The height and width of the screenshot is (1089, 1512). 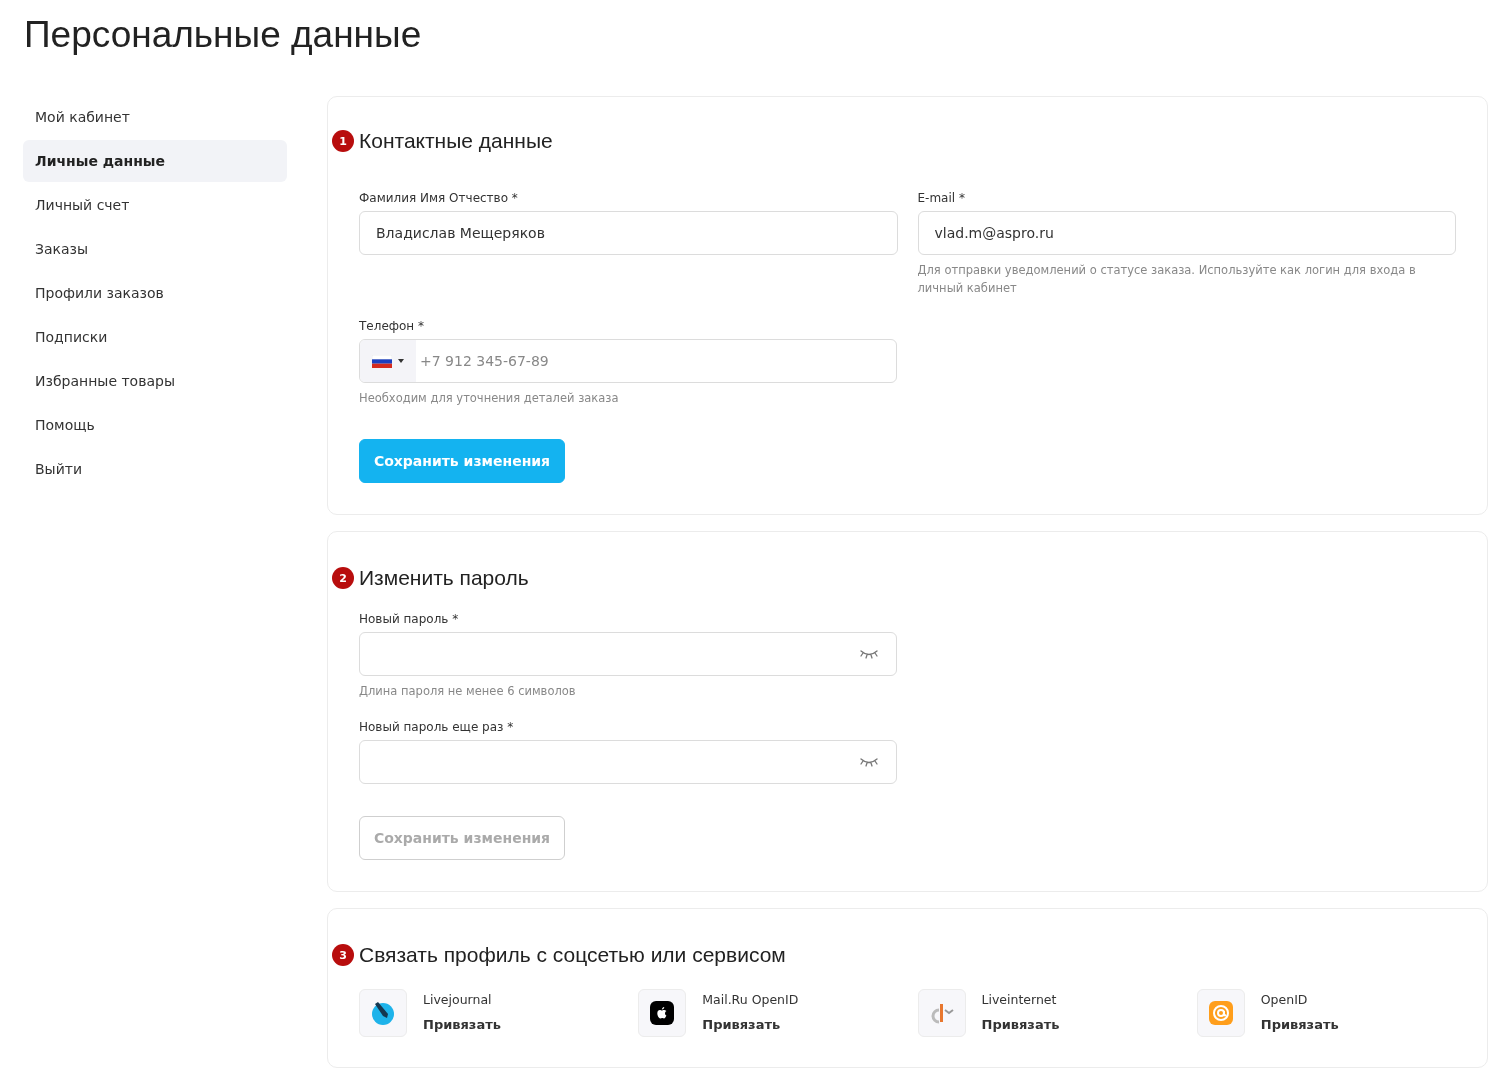 What do you see at coordinates (628, 233) in the screenshot?
I see `name-input-field: Владислав Мещеряков` at bounding box center [628, 233].